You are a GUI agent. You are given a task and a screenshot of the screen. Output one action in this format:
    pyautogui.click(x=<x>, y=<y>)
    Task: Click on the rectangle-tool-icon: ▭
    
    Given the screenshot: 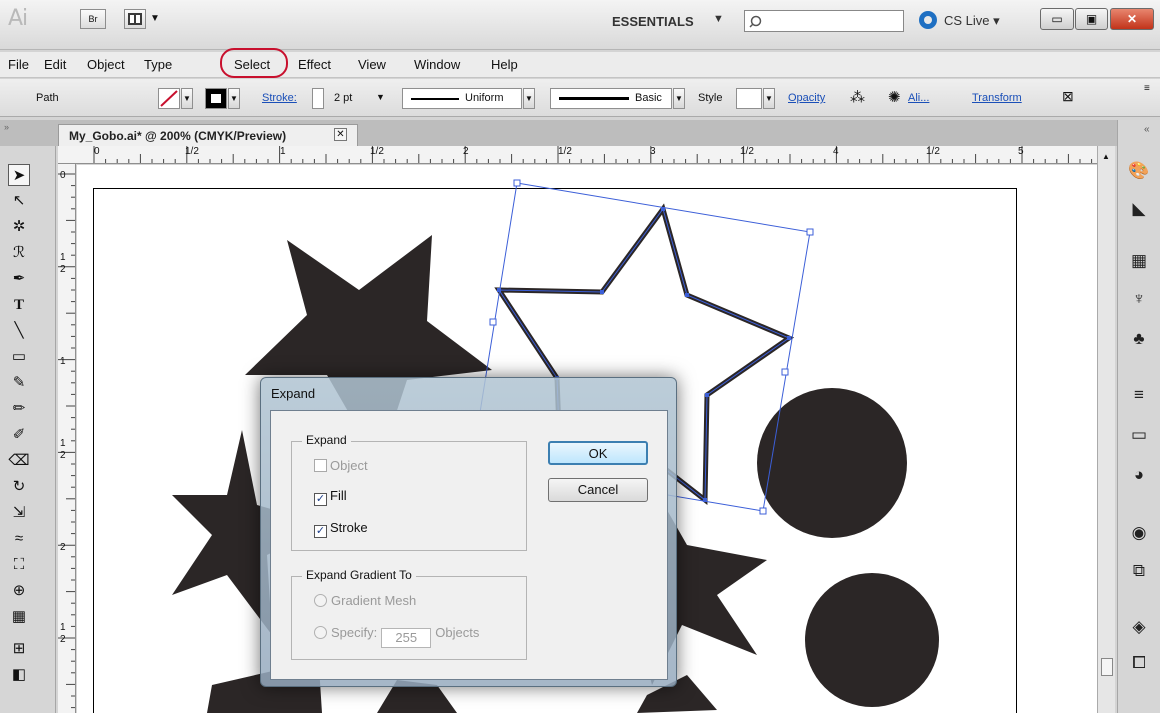 What is the action you would take?
    pyautogui.click(x=19, y=357)
    